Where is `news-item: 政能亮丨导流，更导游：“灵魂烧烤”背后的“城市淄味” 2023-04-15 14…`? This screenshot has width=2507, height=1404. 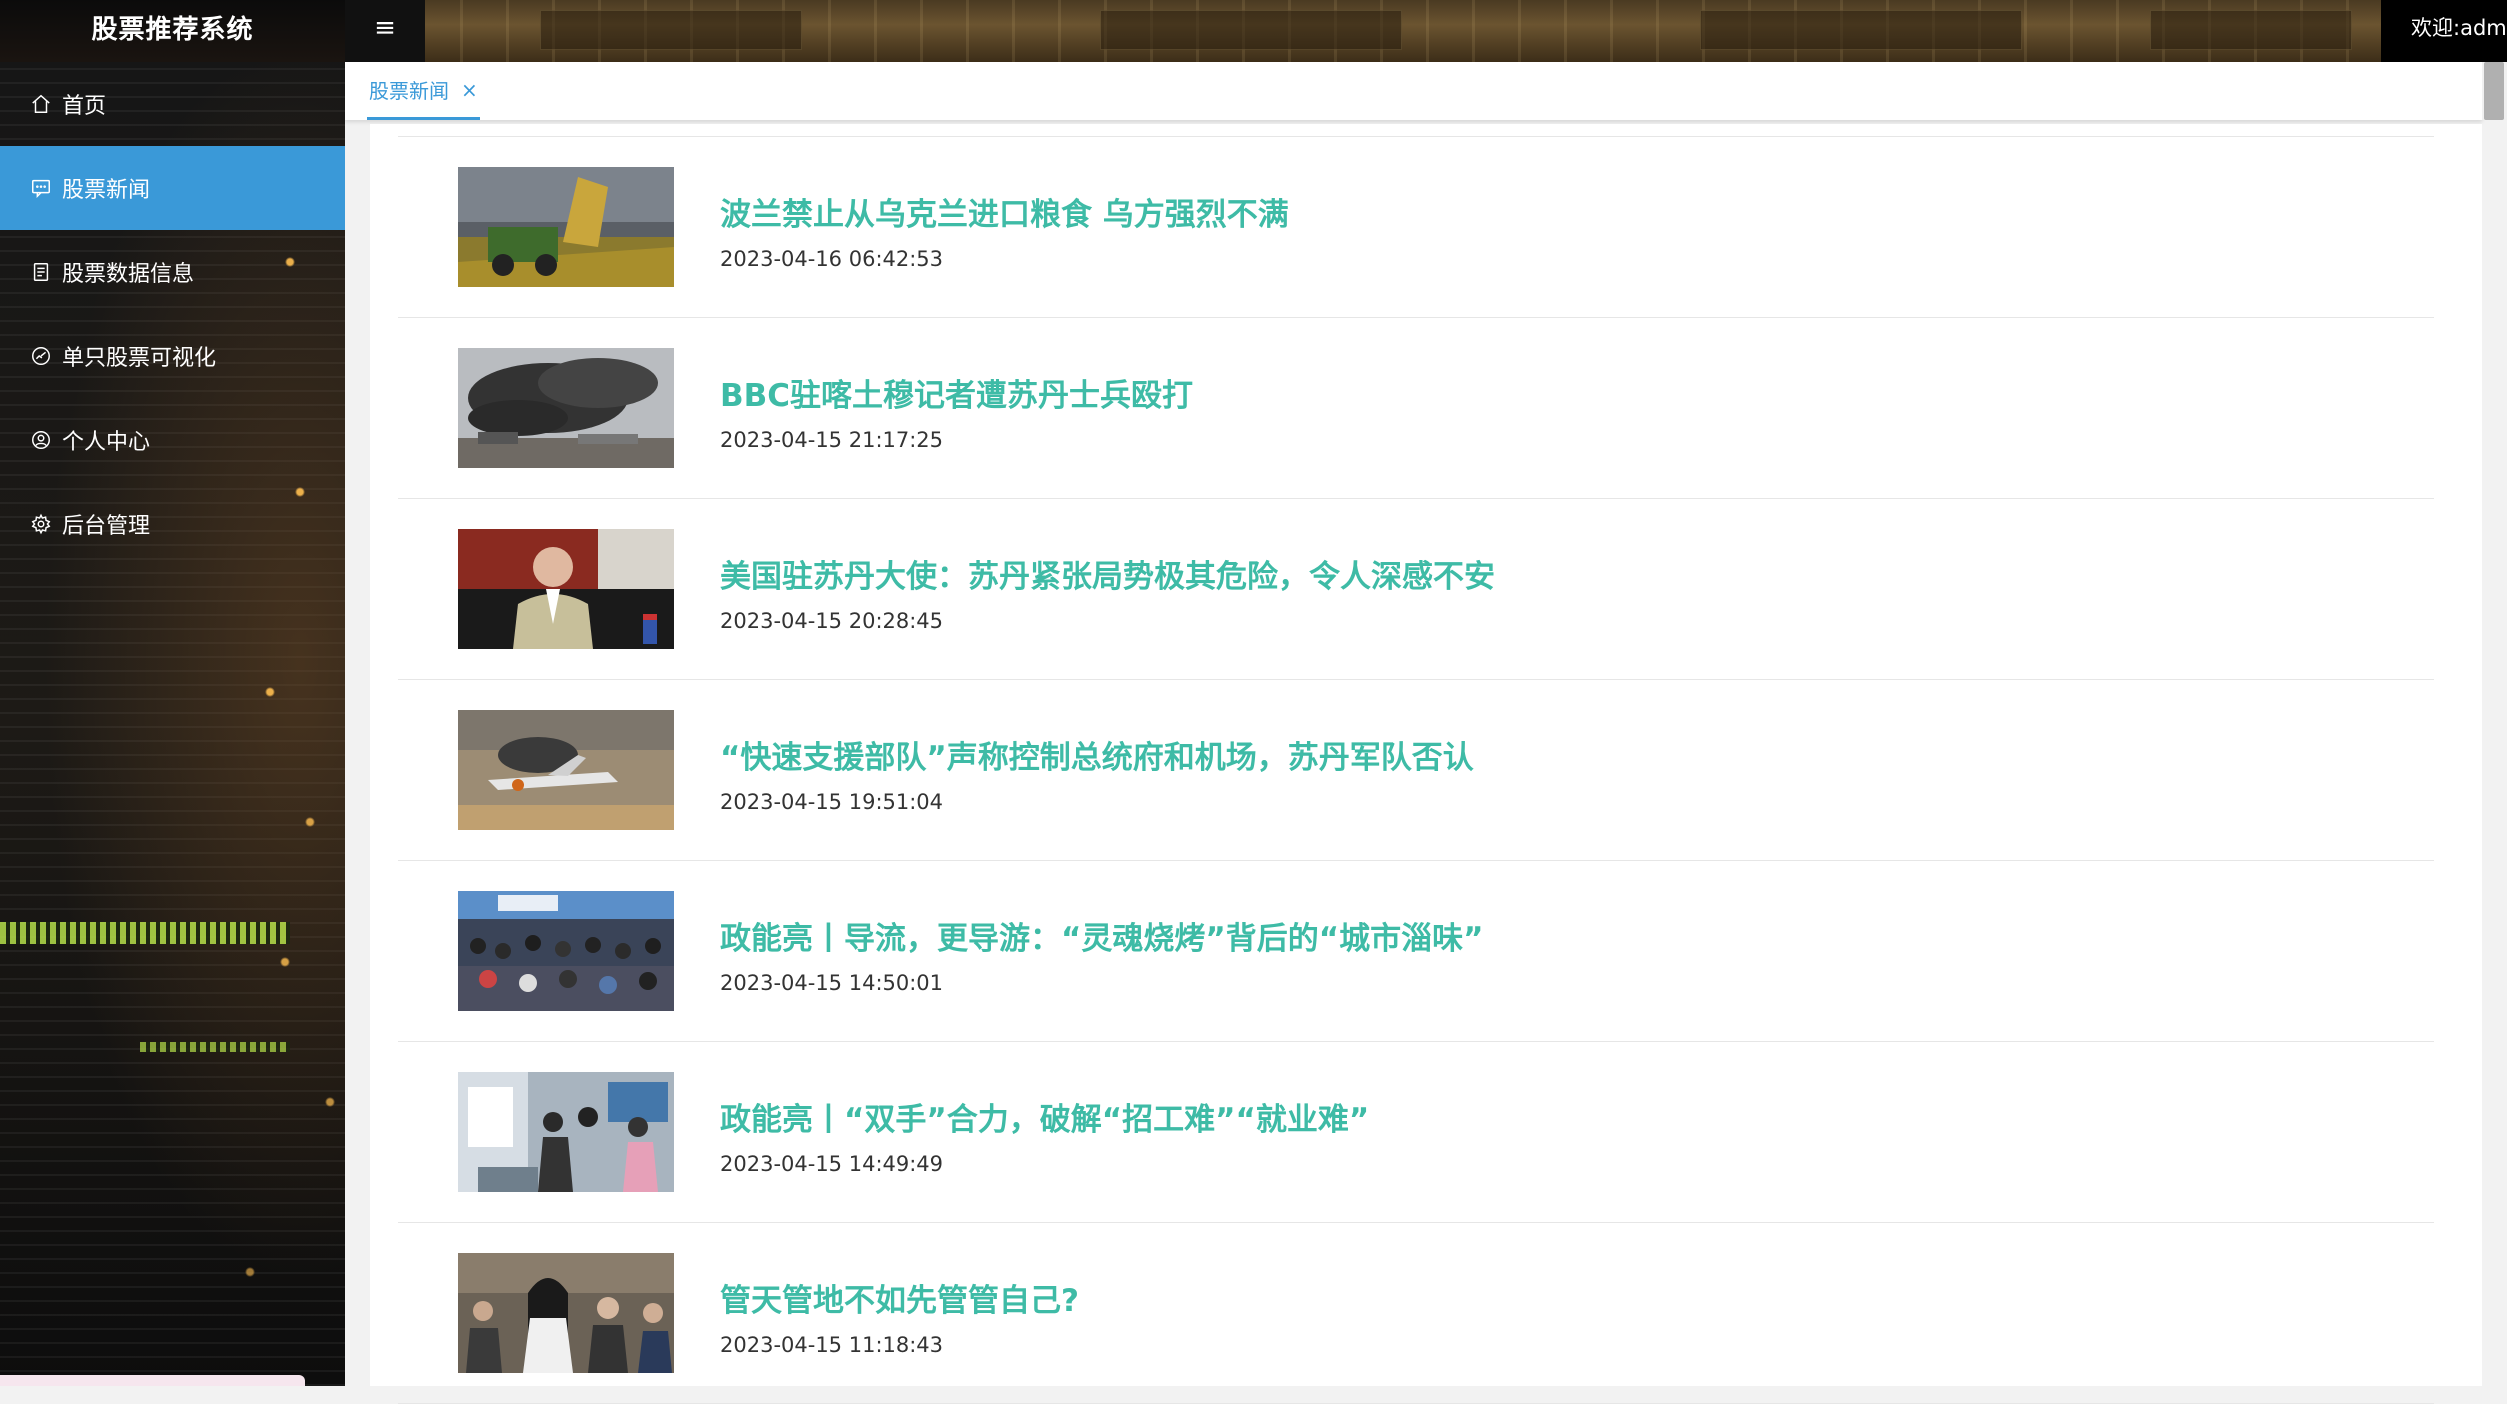
news-item: 政能亮丨导流，更导游：“灵魂烧烤”背后的“城市淄味” 2023-04-15 14… is located at coordinates (1416, 951).